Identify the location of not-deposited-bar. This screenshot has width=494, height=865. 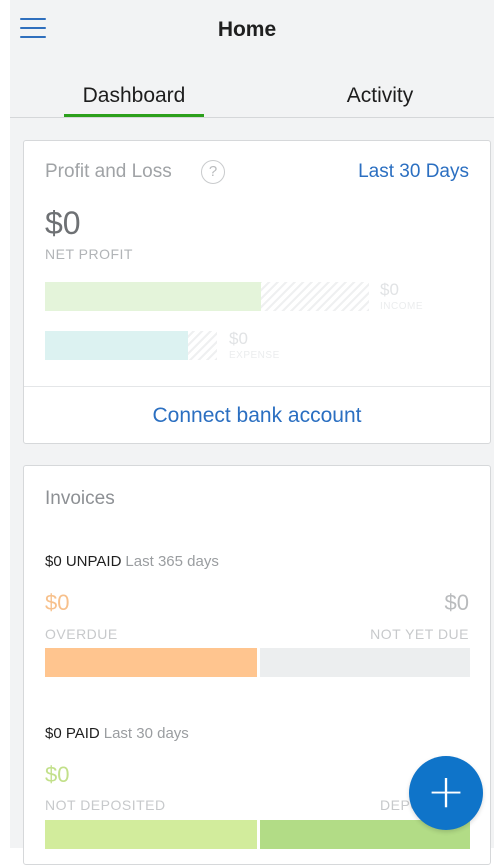
(151, 834).